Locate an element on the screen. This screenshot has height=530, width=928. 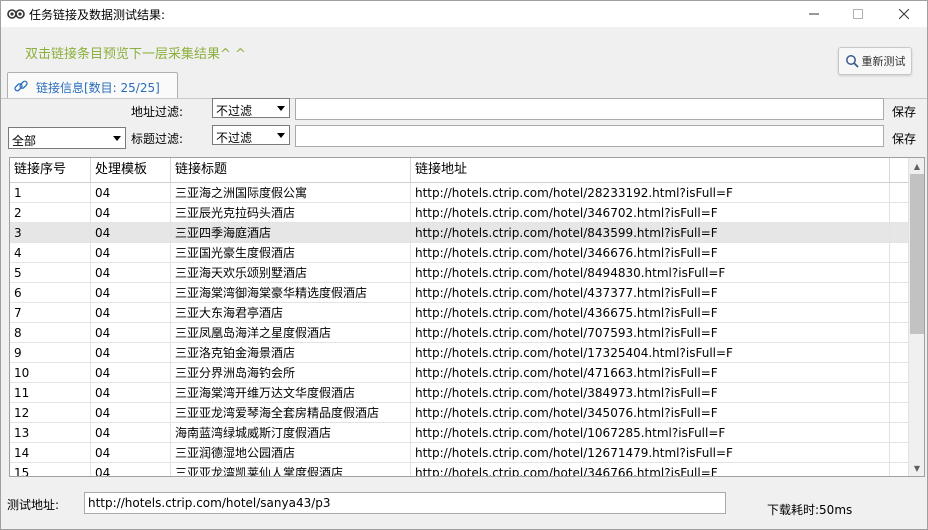
address-save-button: 保存 is located at coordinates (904, 111).